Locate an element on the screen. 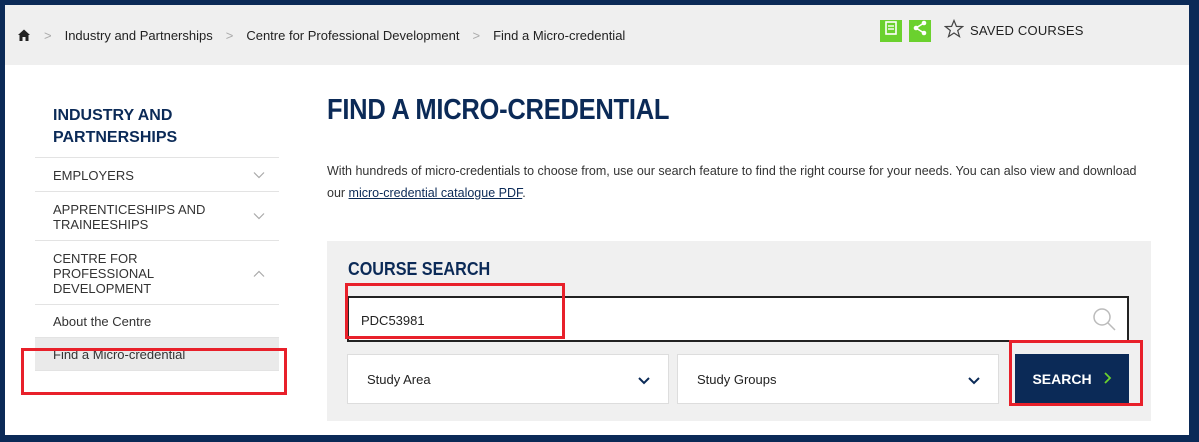 Image resolution: width=1199 pixels, height=442 pixels. study-area-label: Study Area is located at coordinates (399, 379).